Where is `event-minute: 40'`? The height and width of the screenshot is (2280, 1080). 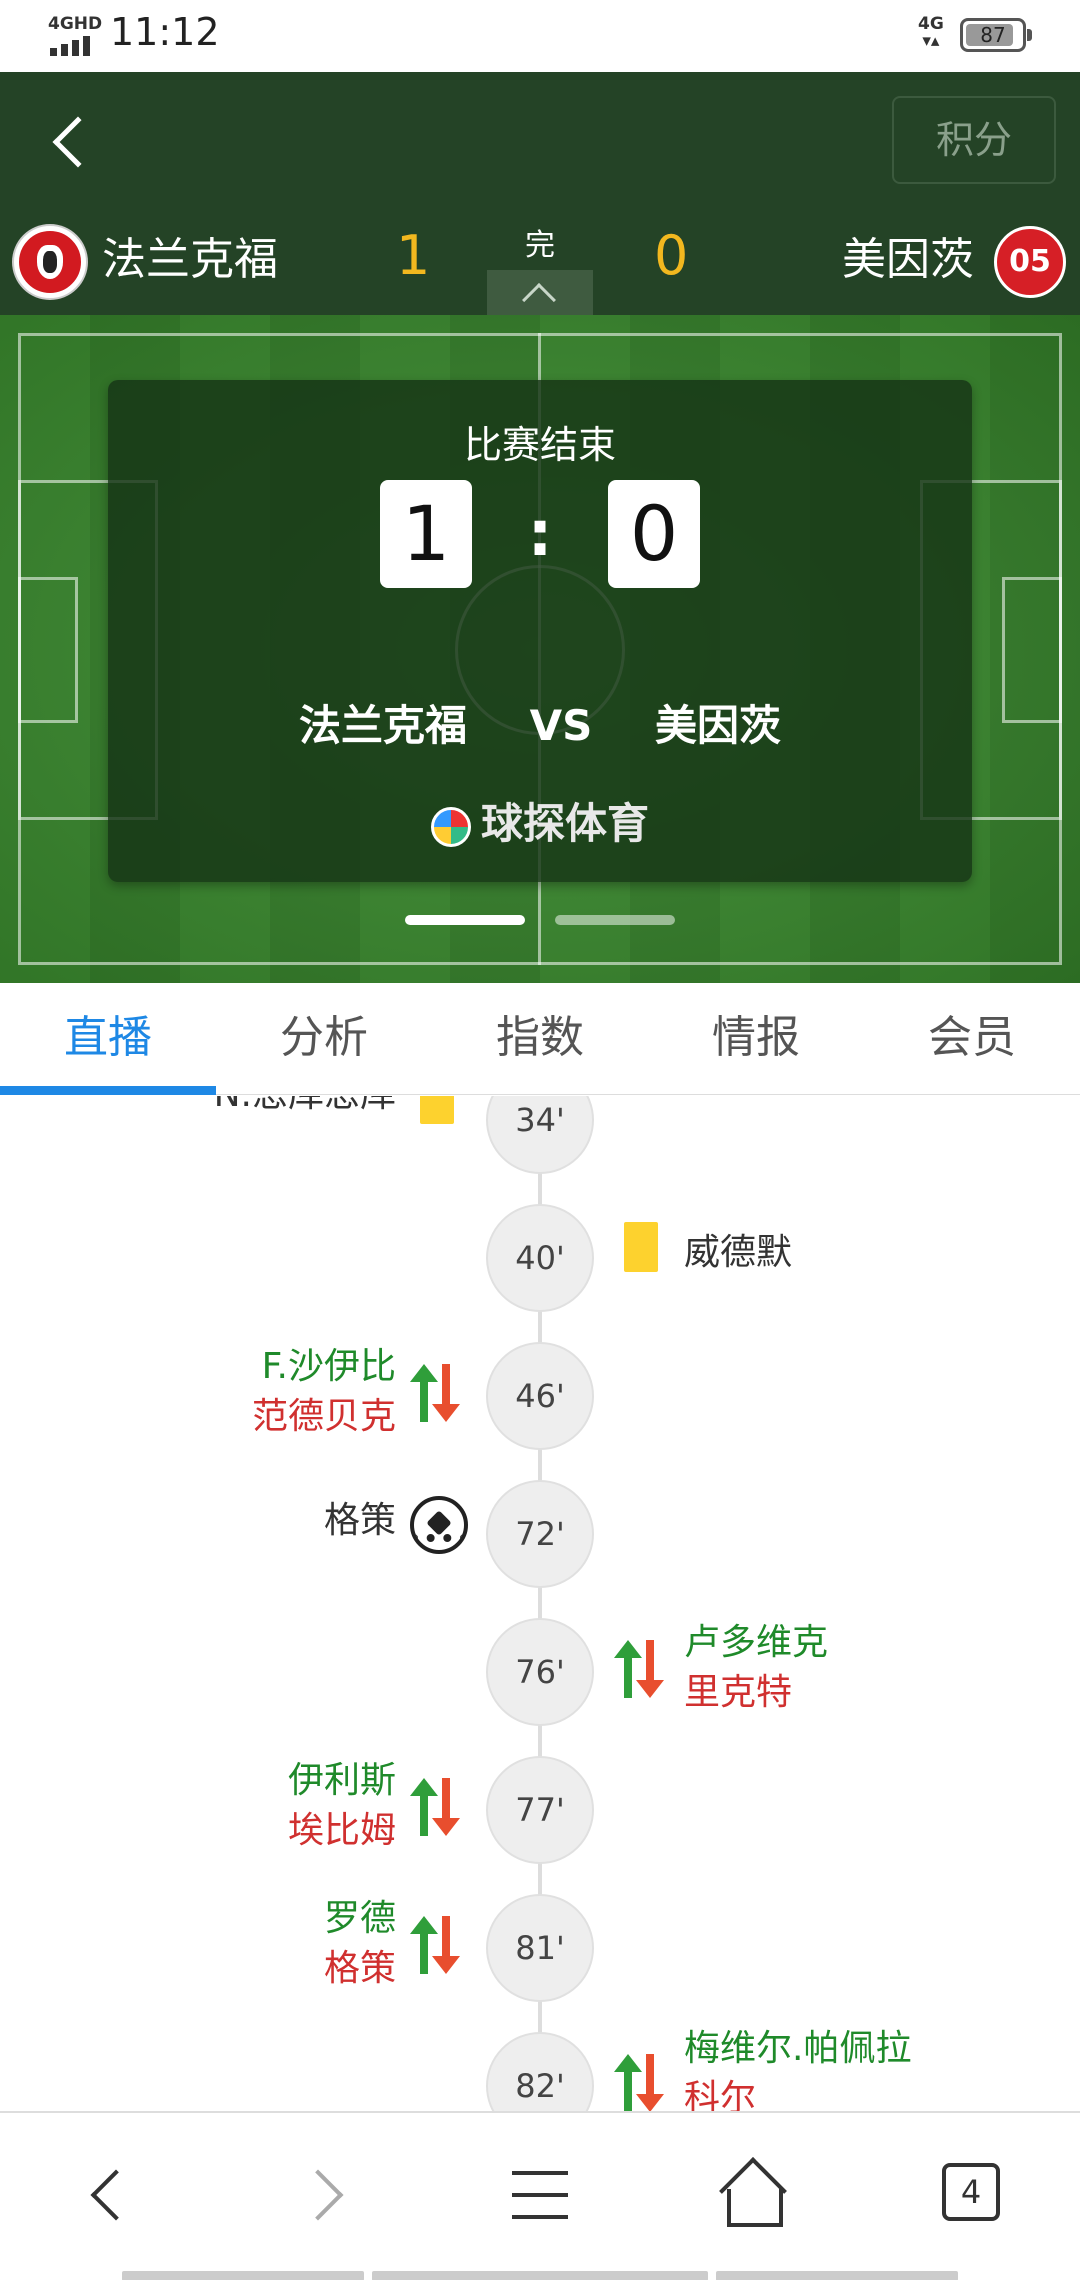 event-minute: 40' is located at coordinates (540, 1258).